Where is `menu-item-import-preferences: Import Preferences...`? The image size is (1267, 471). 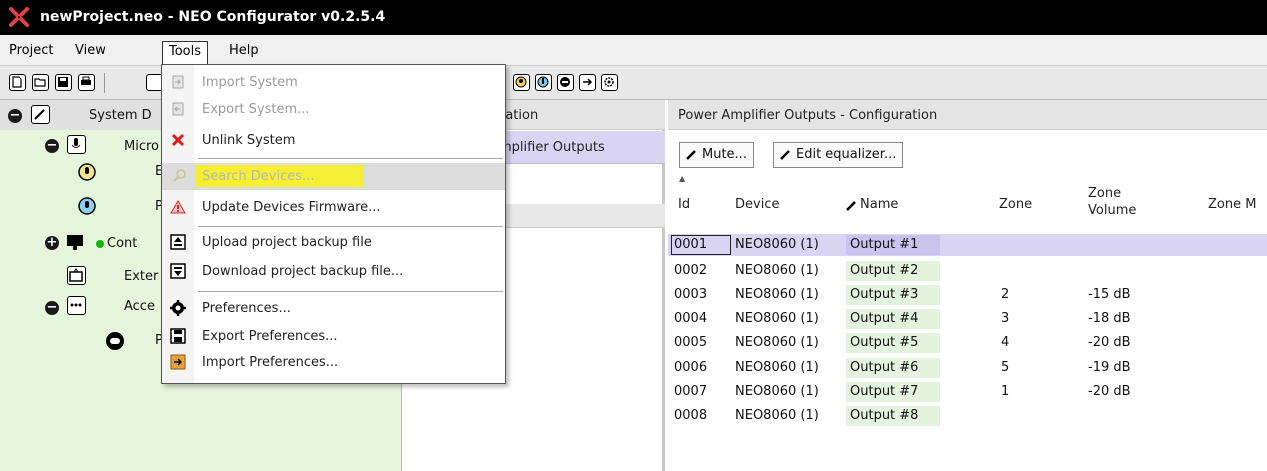 menu-item-import-preferences: Import Preferences... is located at coordinates (333, 362).